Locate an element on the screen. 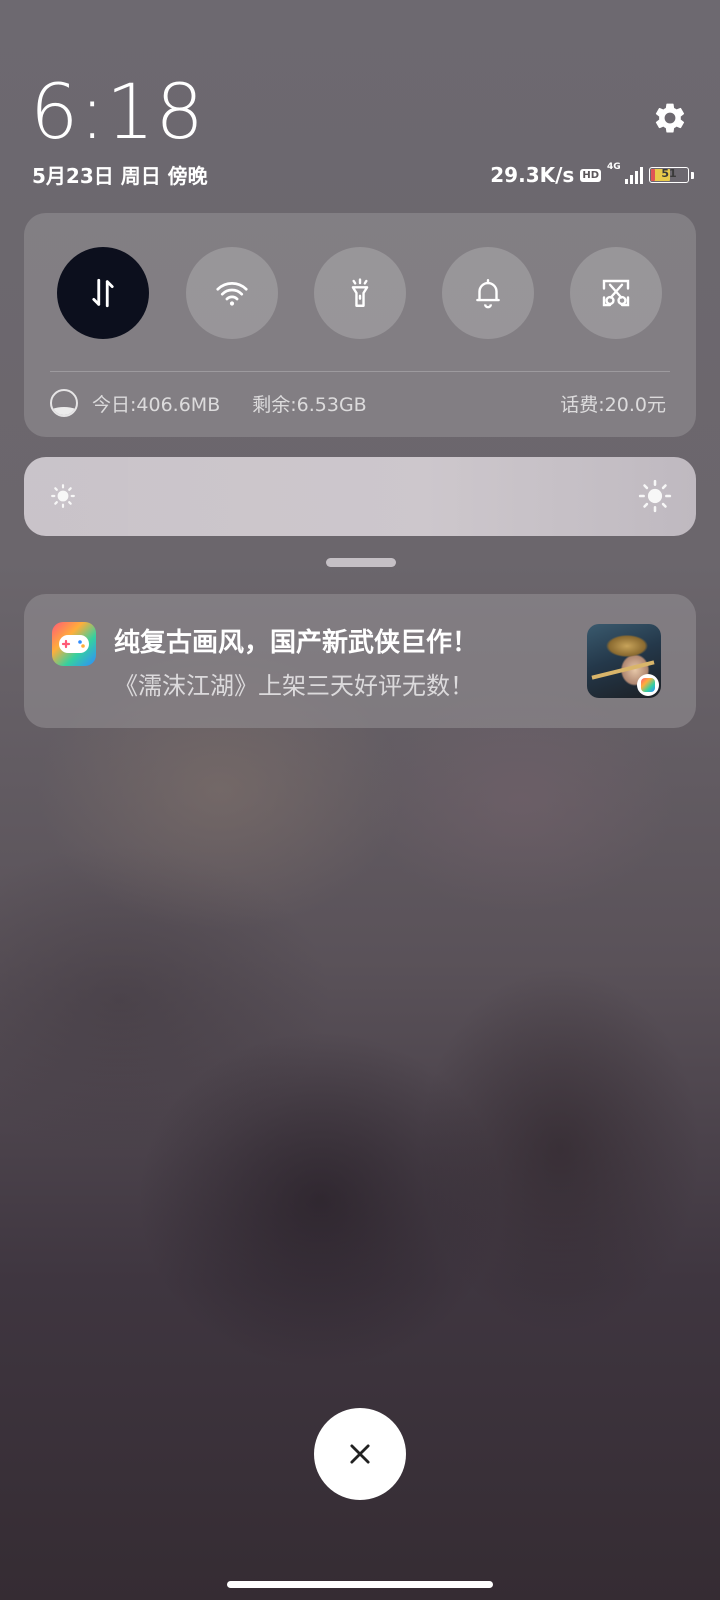  toggle-wifi is located at coordinates (232, 293).